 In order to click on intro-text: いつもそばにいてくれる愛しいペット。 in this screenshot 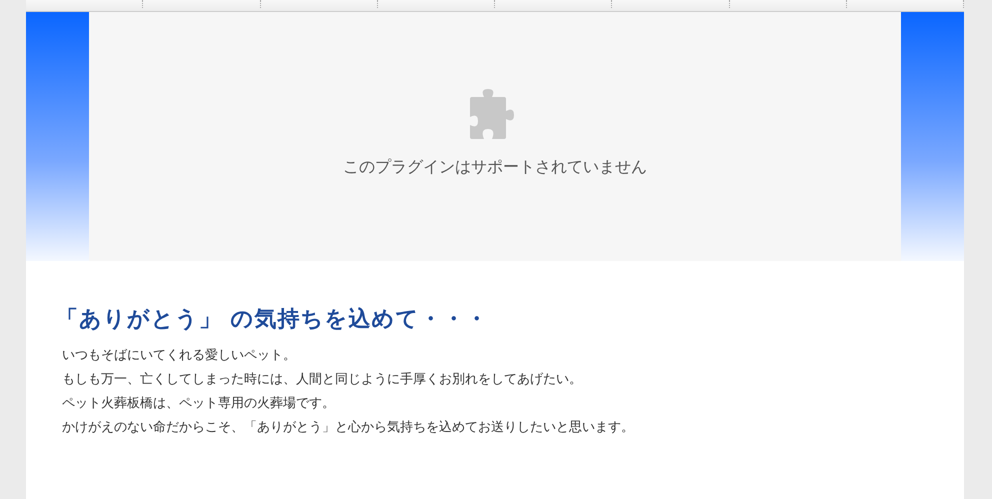, I will do `click(179, 356)`.